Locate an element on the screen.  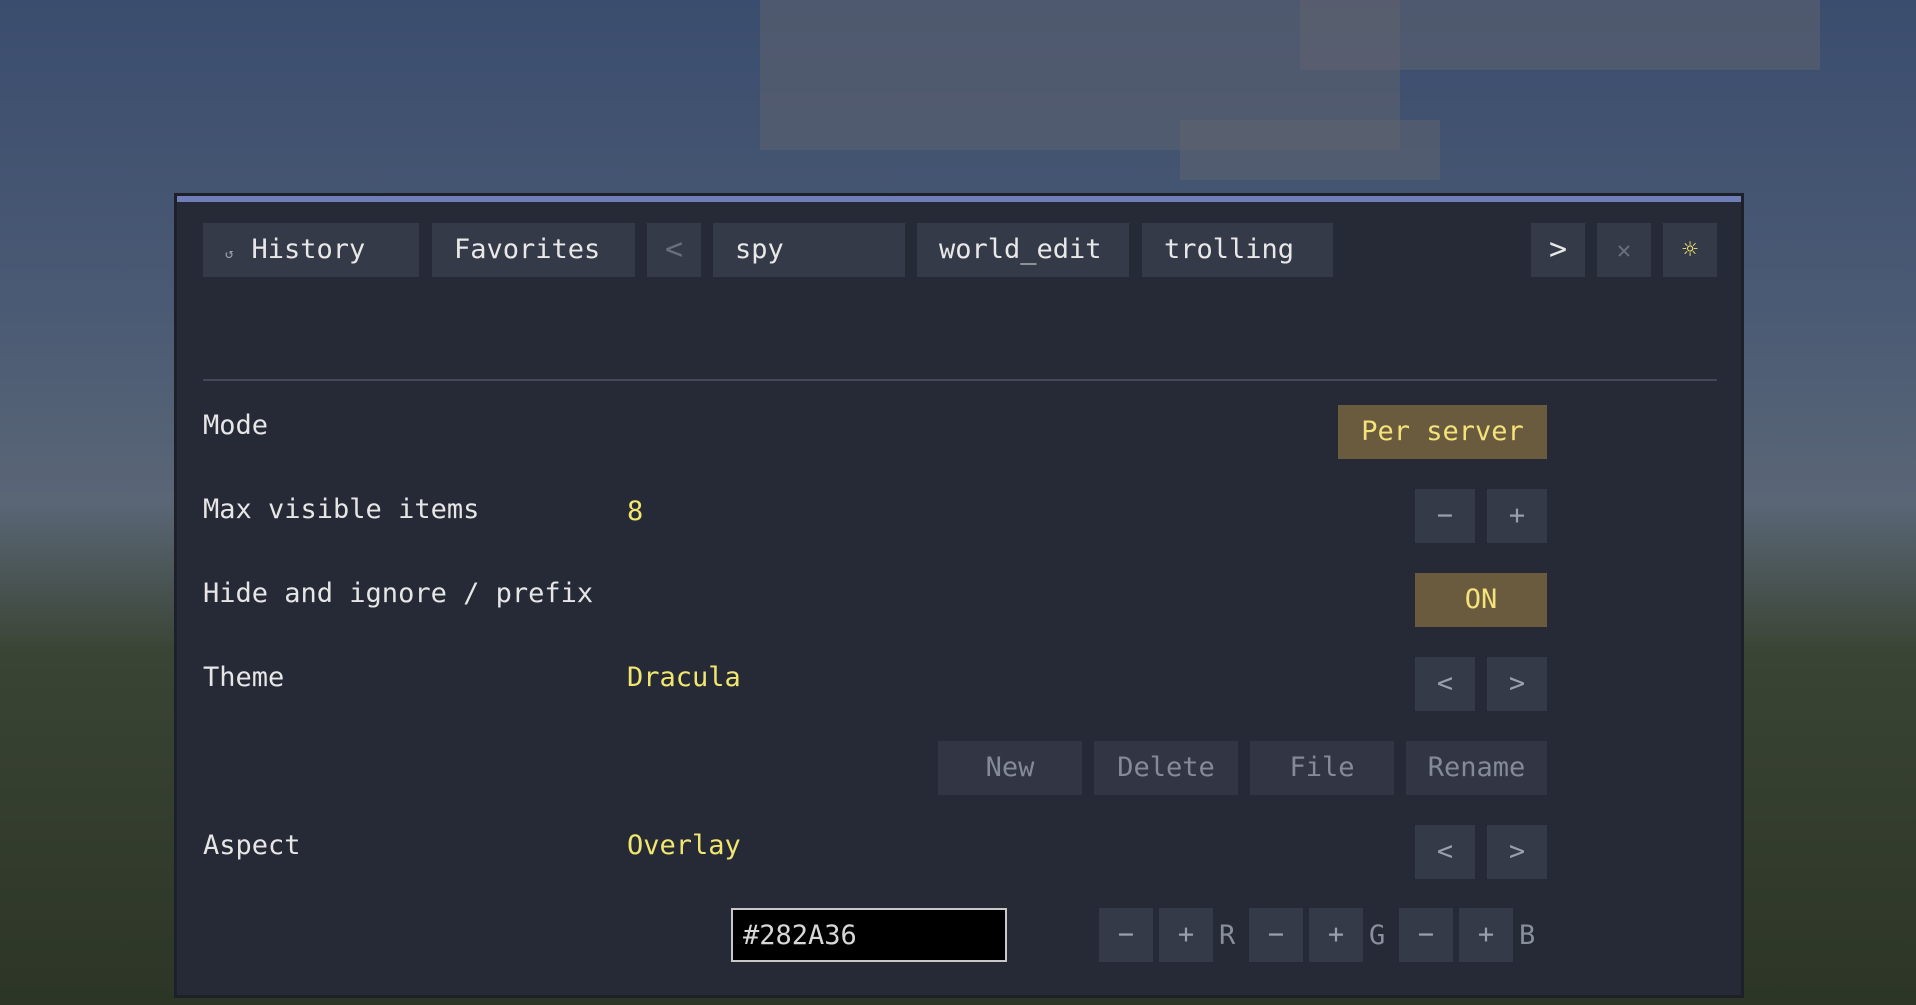
max-visible-increase-button: + is located at coordinates (1517, 516).